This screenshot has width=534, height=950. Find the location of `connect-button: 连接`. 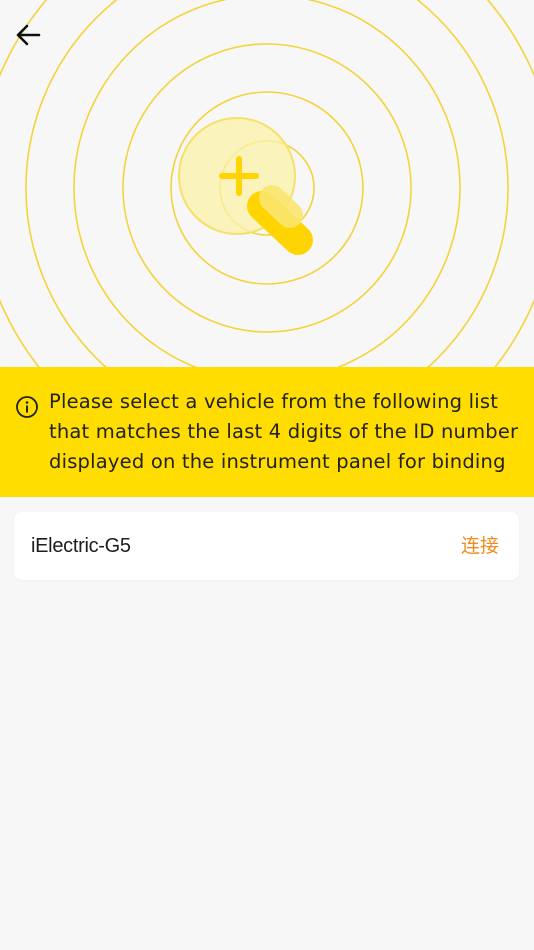

connect-button: 连接 is located at coordinates (480, 546).